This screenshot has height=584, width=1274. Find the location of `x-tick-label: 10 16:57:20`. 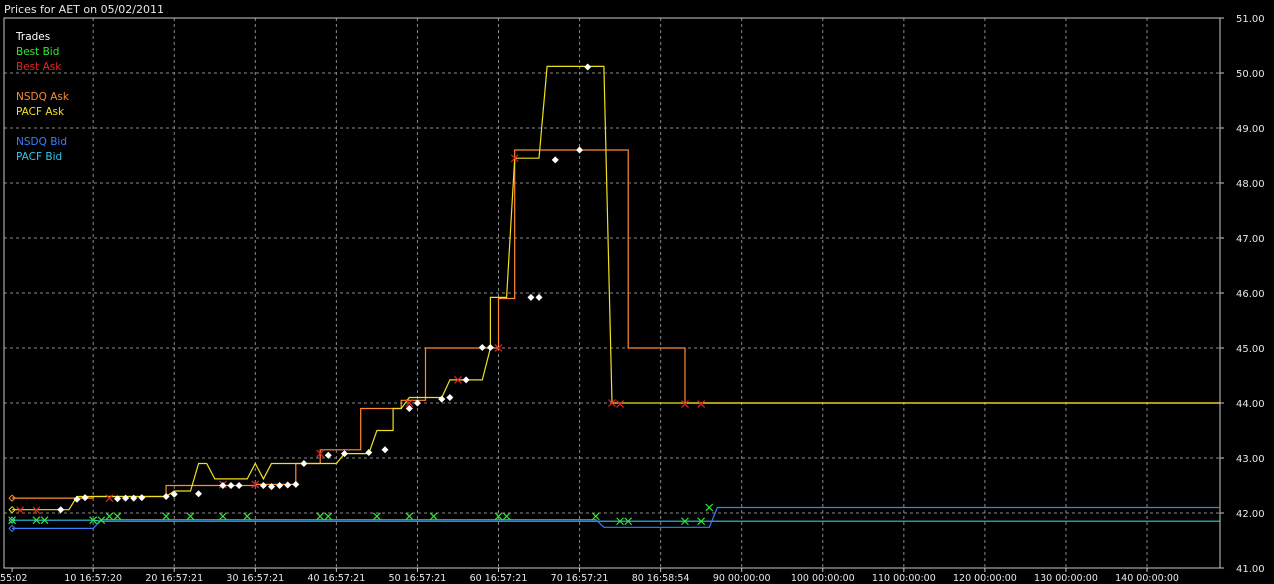

x-tick-label: 10 16:57:20 is located at coordinates (93, 578).